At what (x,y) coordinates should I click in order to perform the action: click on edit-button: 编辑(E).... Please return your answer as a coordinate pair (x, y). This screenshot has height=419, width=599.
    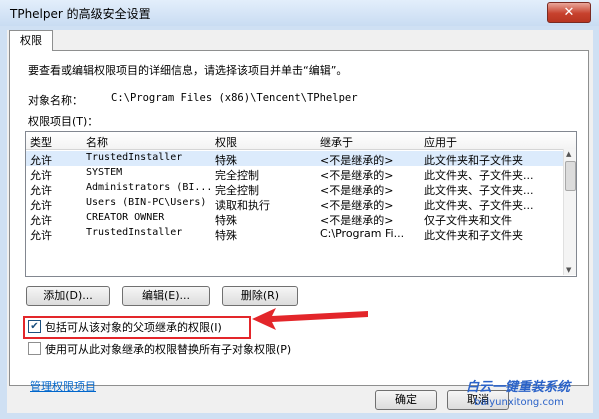
    Looking at the image, I should click on (166, 296).